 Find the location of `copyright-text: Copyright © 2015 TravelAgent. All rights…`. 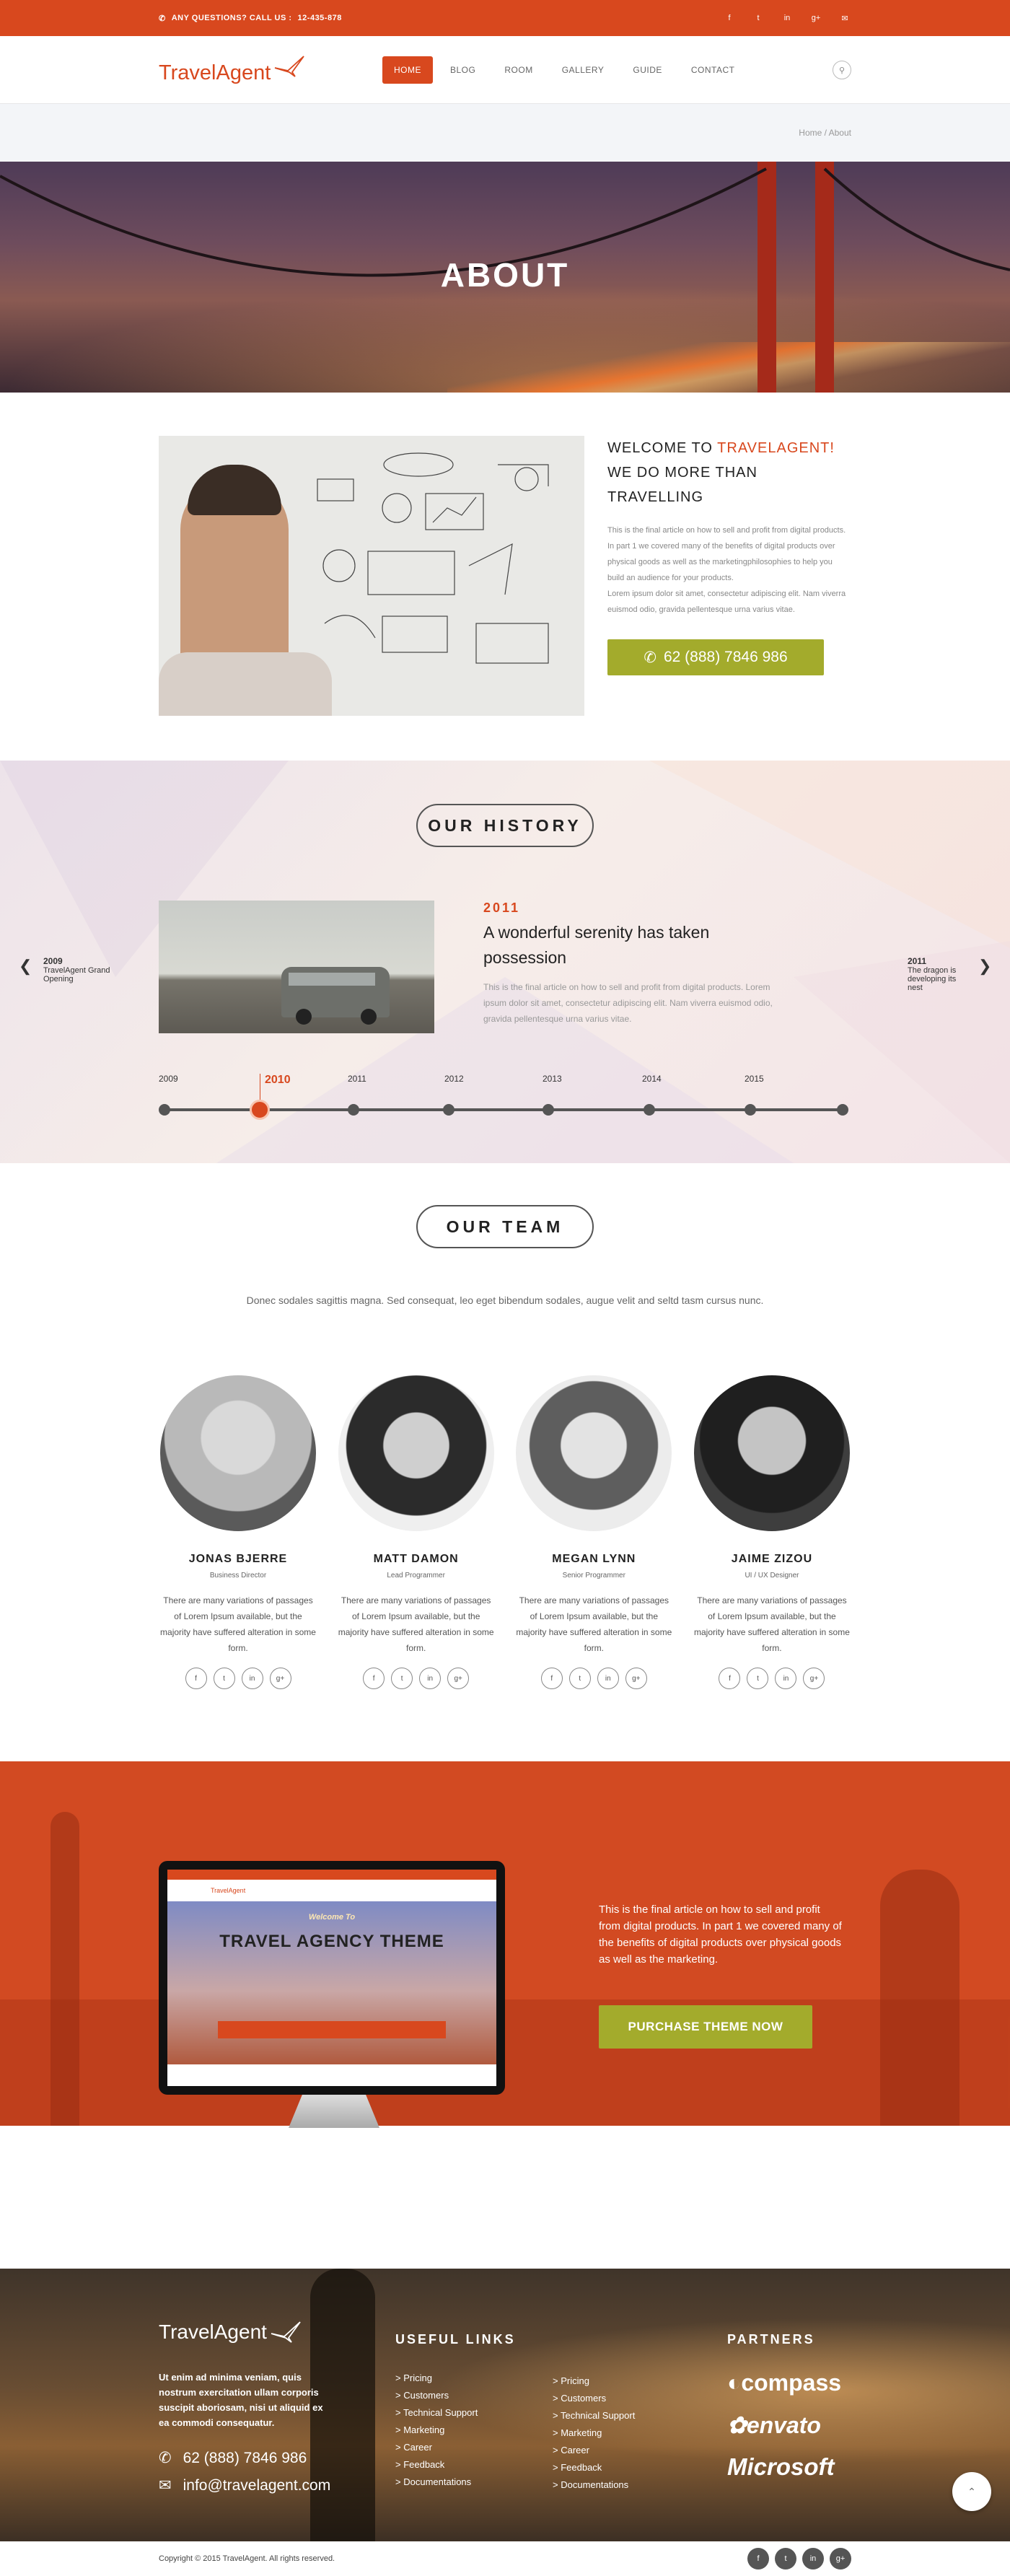

copyright-text: Copyright © 2015 TravelAgent. All rights… is located at coordinates (247, 2558).